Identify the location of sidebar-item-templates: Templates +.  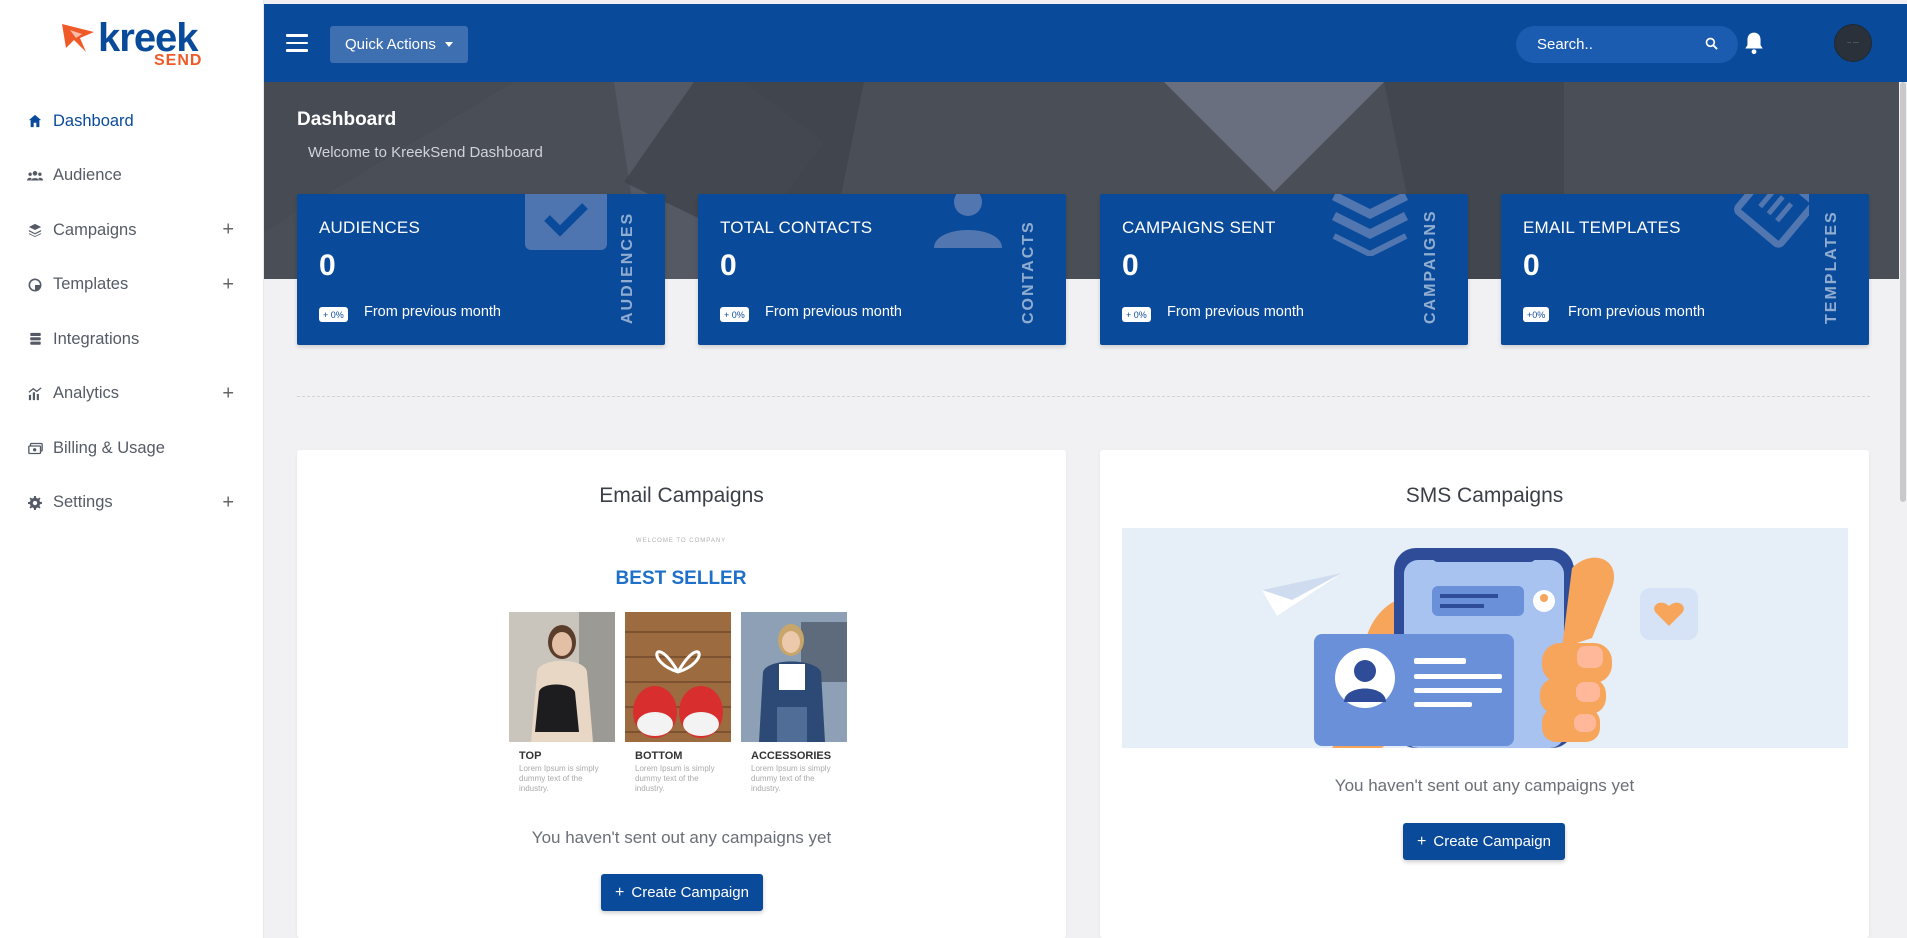
(132, 285).